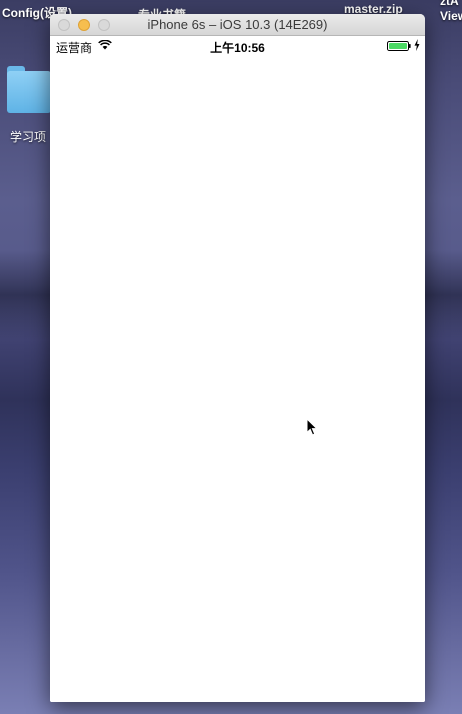  Describe the element at coordinates (417, 45) in the screenshot. I see `charging-bolt-icon` at that location.